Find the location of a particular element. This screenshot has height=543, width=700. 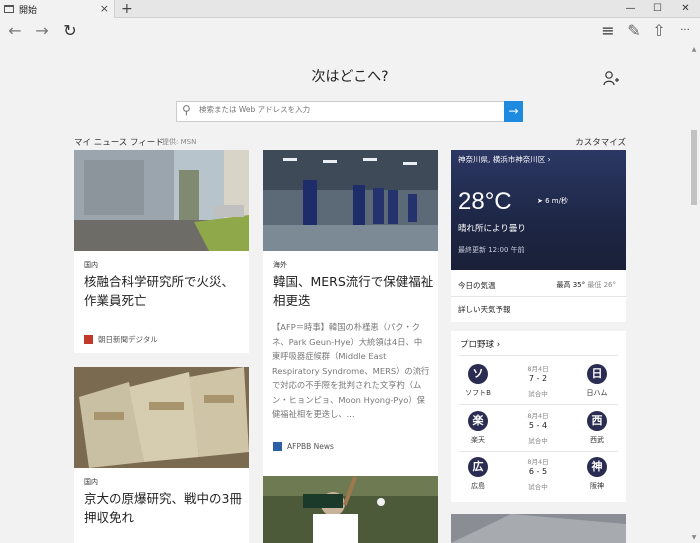

game-score: 5 - 4 is located at coordinates (538, 425).